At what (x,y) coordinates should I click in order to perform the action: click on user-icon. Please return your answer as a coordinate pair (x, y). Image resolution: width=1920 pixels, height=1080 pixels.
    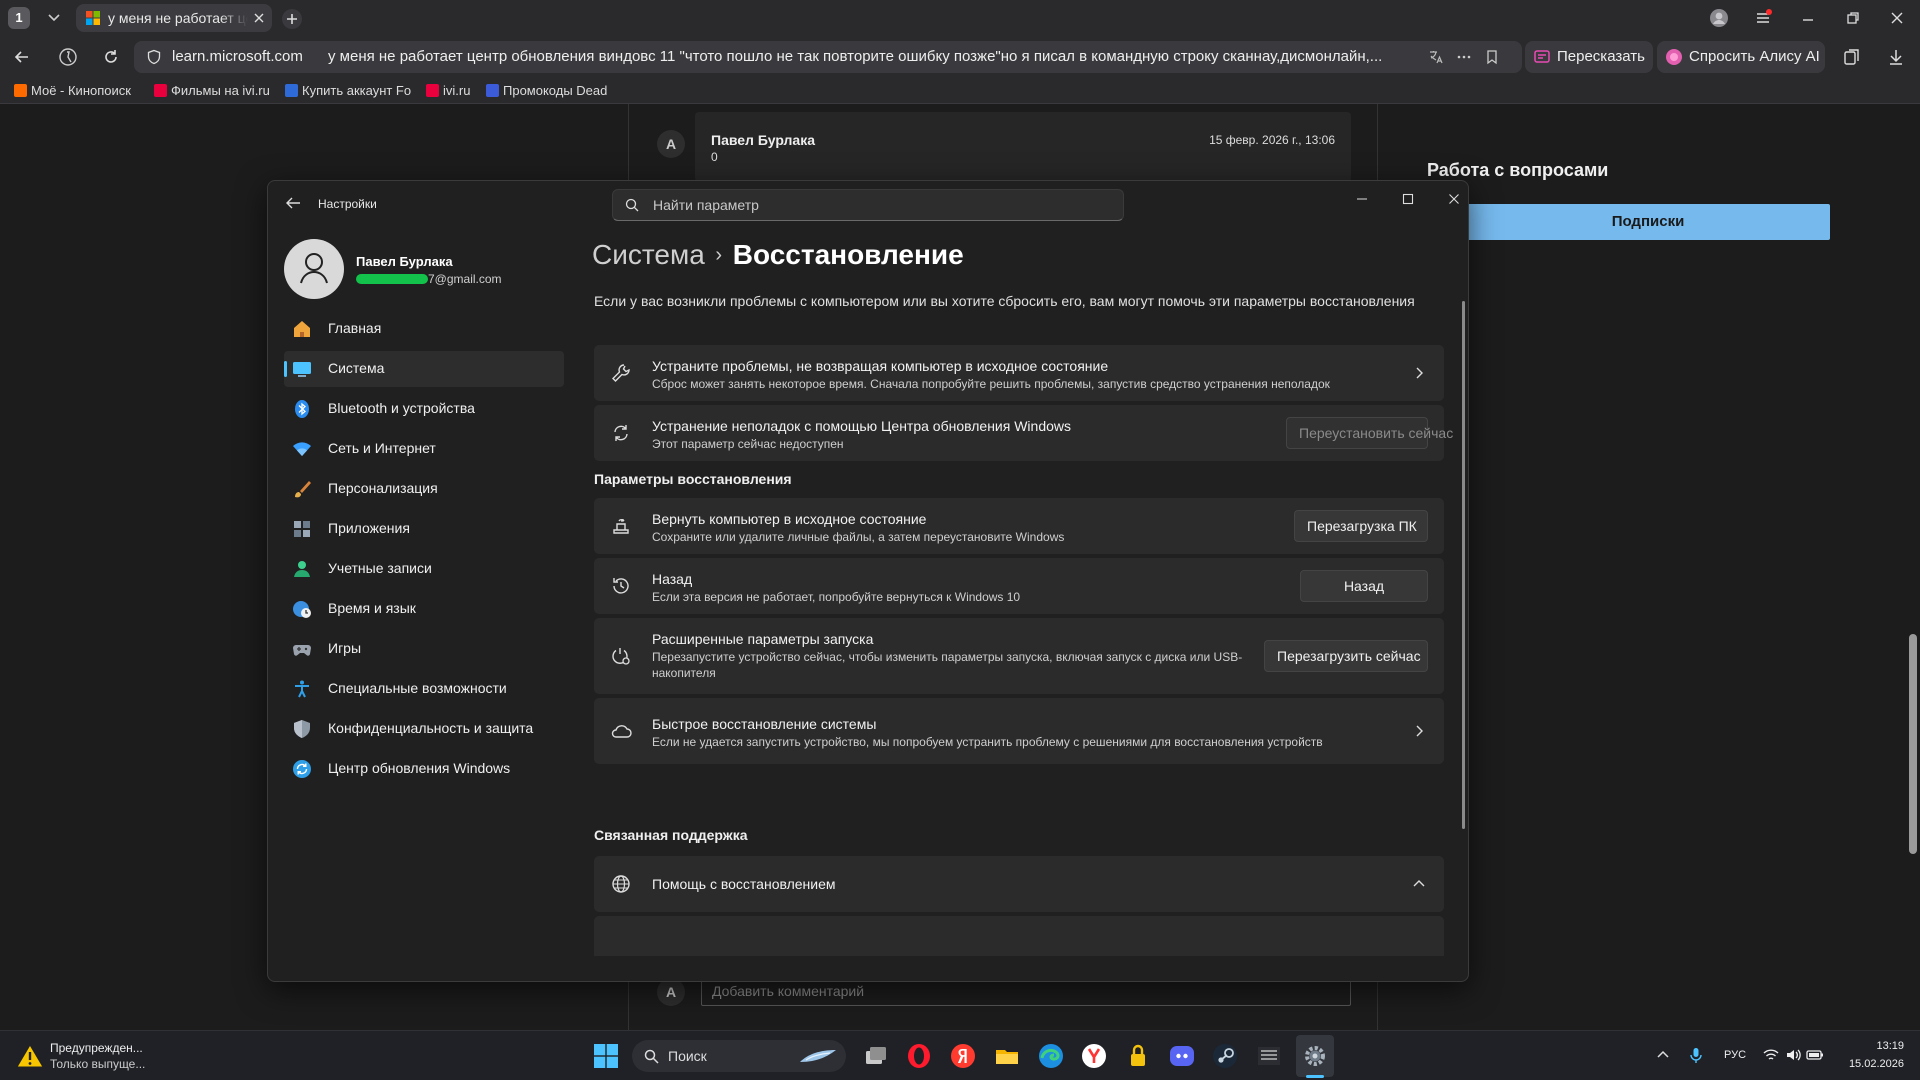
    Looking at the image, I should click on (314, 268).